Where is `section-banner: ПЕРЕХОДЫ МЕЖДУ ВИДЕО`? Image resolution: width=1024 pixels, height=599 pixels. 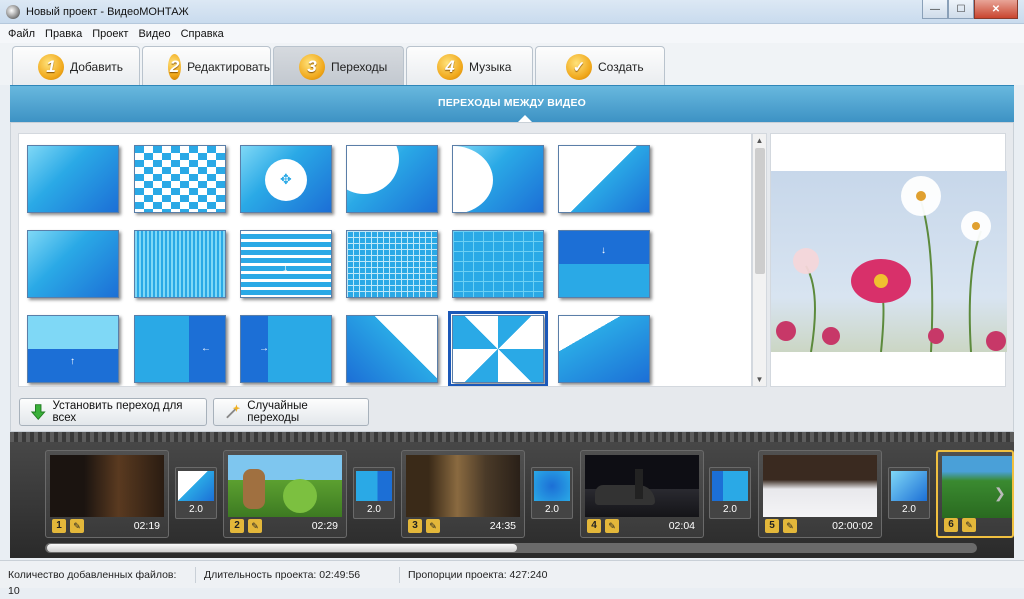 section-banner: ПЕРЕХОДЫ МЕЖДУ ВИДЕО is located at coordinates (512, 104).